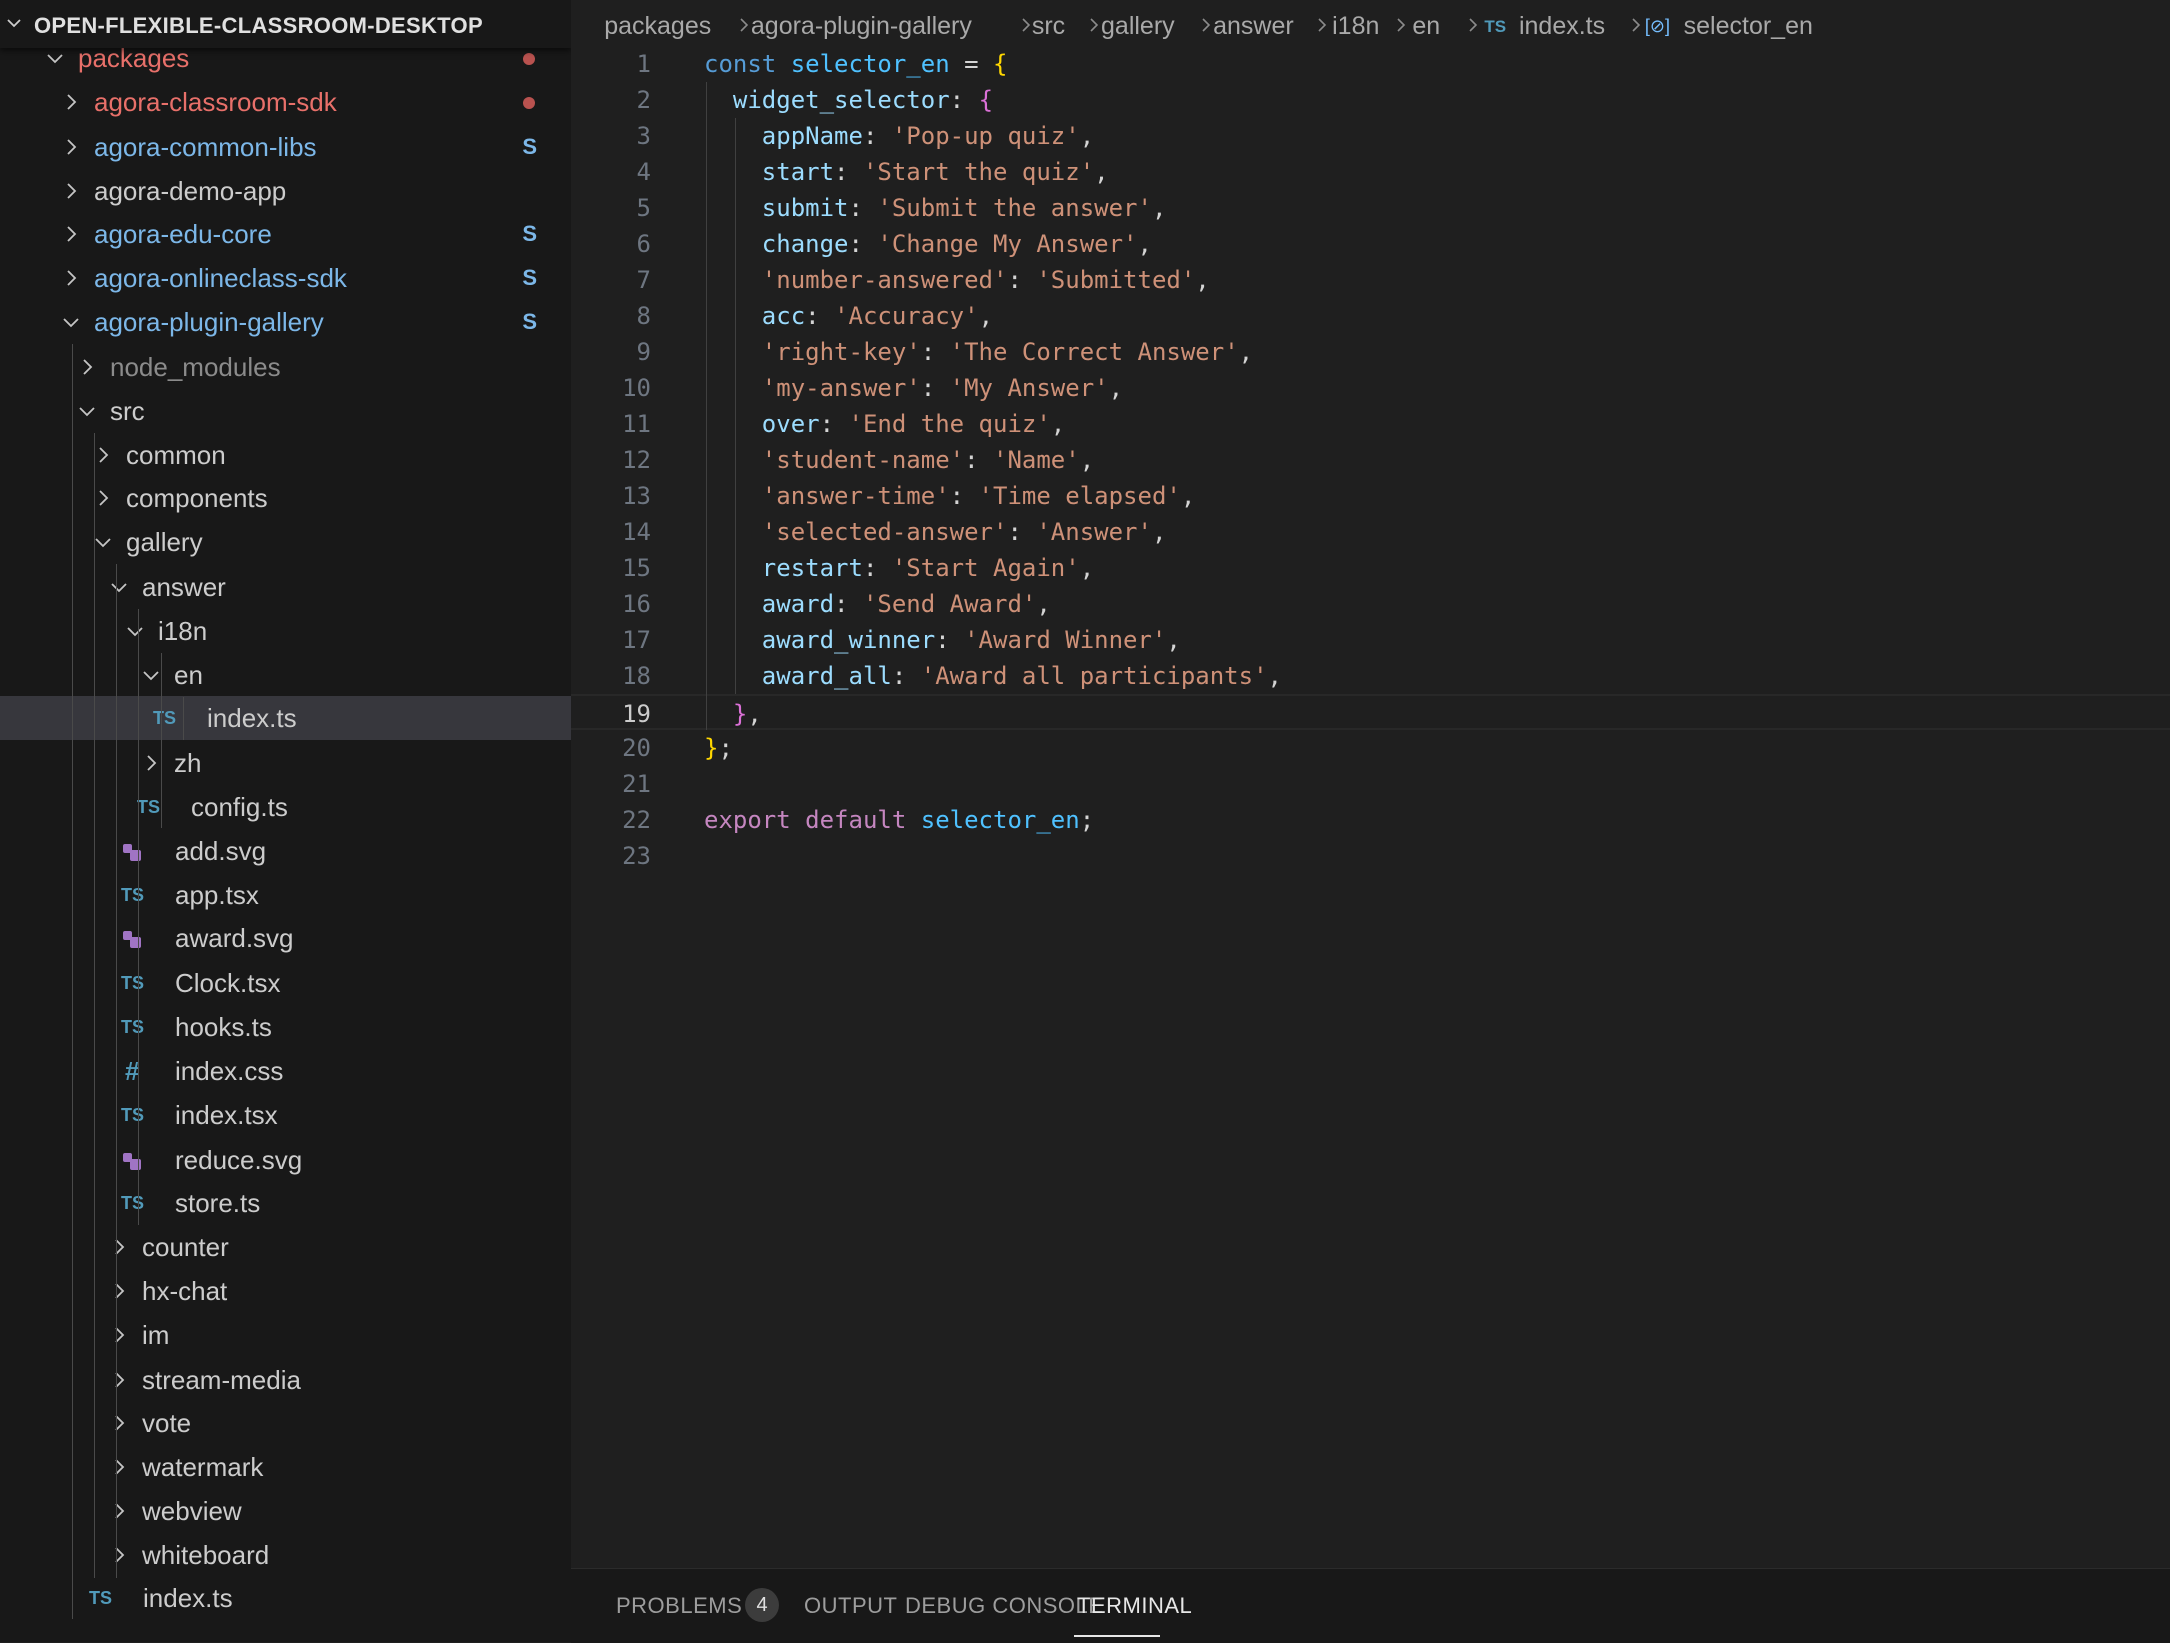 The height and width of the screenshot is (1643, 2170). I want to click on breadcrumb-item: src, so click(1048, 26).